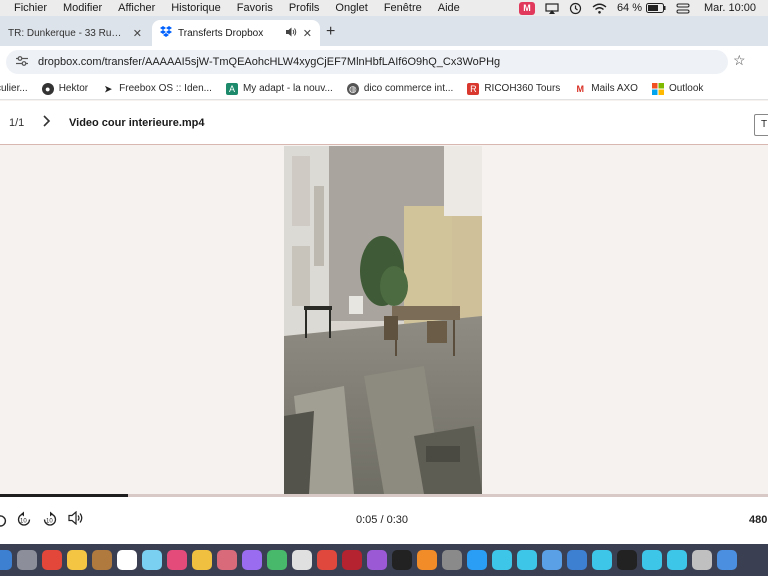 The width and height of the screenshot is (768, 576). I want to click on menu-afficher: Afficher, so click(136, 8).